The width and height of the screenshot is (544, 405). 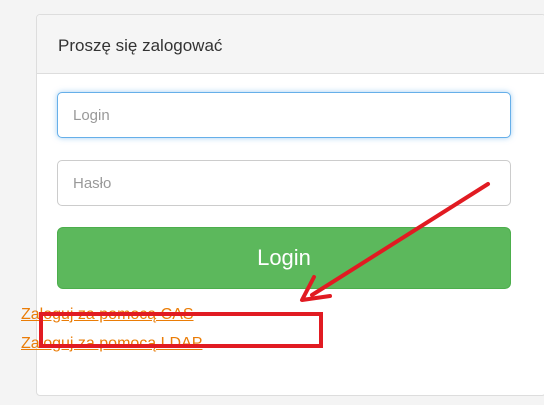 I want to click on login-button: Login, so click(x=284, y=258).